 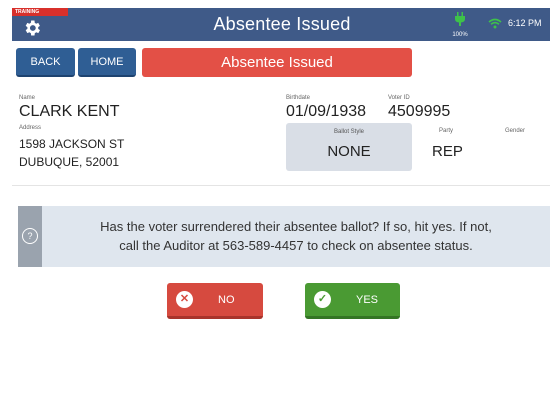 I want to click on birthdate-value: 01/09/1938, so click(x=326, y=111).